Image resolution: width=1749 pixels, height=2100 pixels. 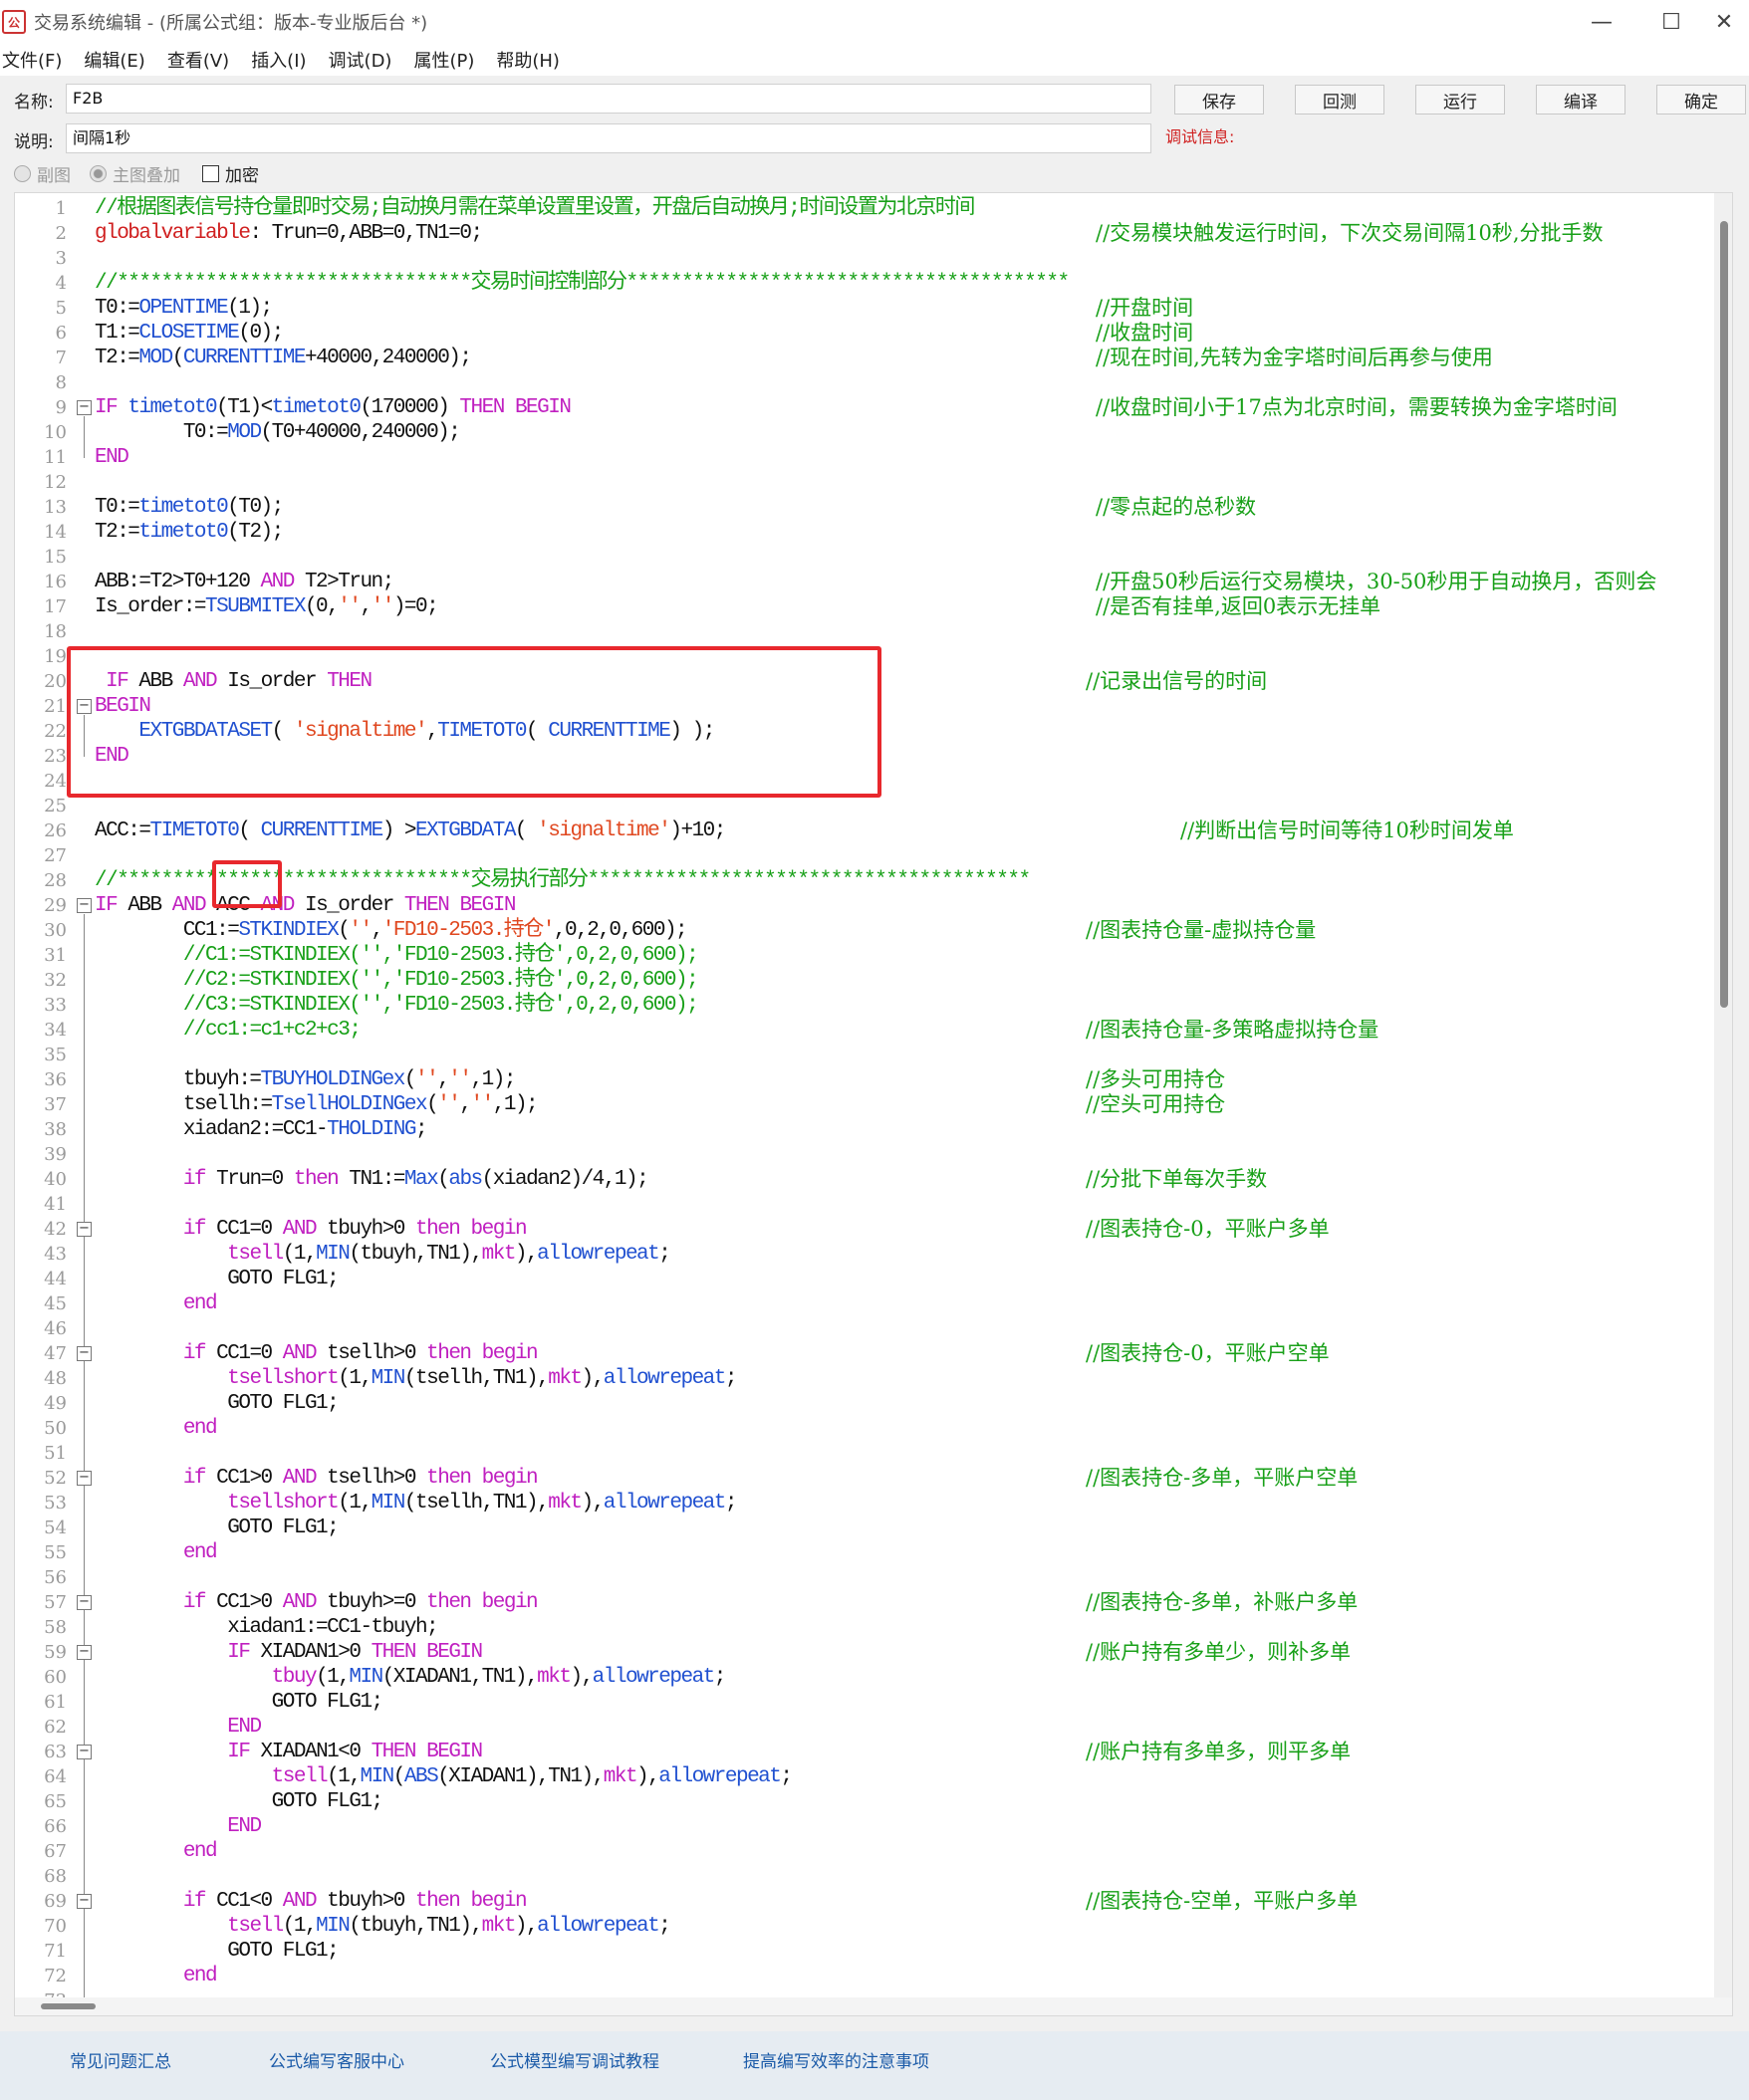 I want to click on line-number: 58, so click(x=55, y=1627).